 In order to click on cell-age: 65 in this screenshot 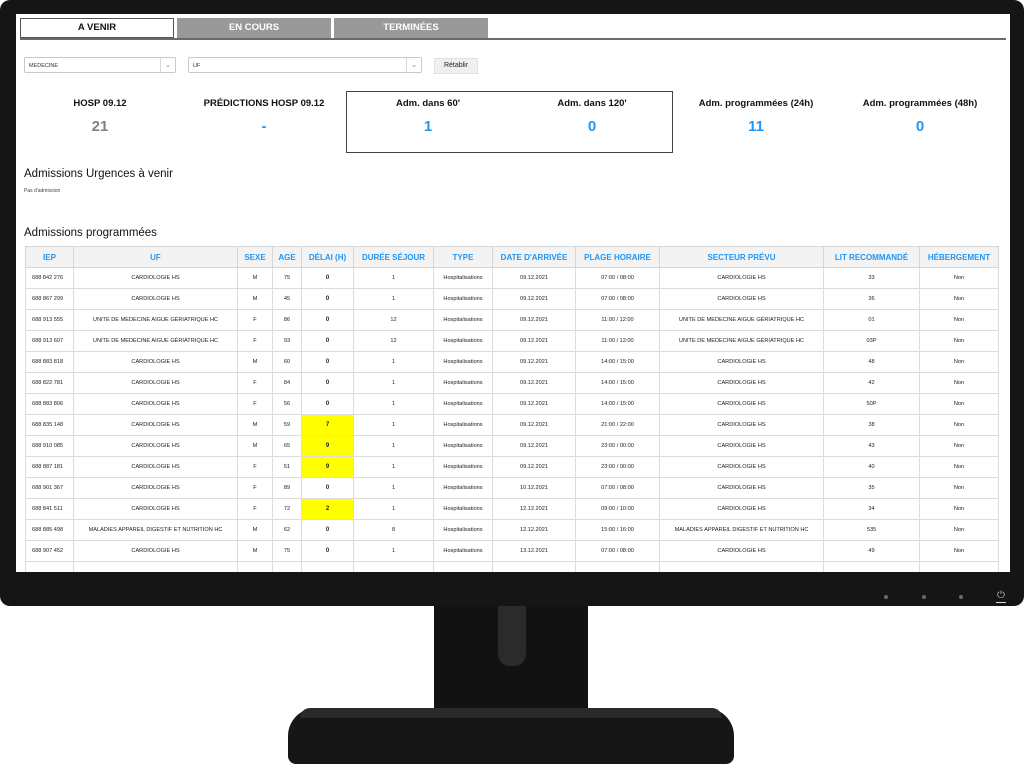, I will do `click(287, 446)`.